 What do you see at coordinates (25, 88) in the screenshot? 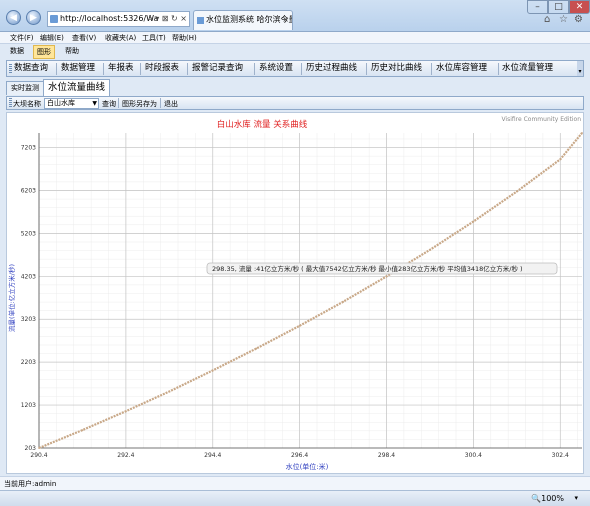
I see `tab-realtime-monitor: 实时监测` at bounding box center [25, 88].